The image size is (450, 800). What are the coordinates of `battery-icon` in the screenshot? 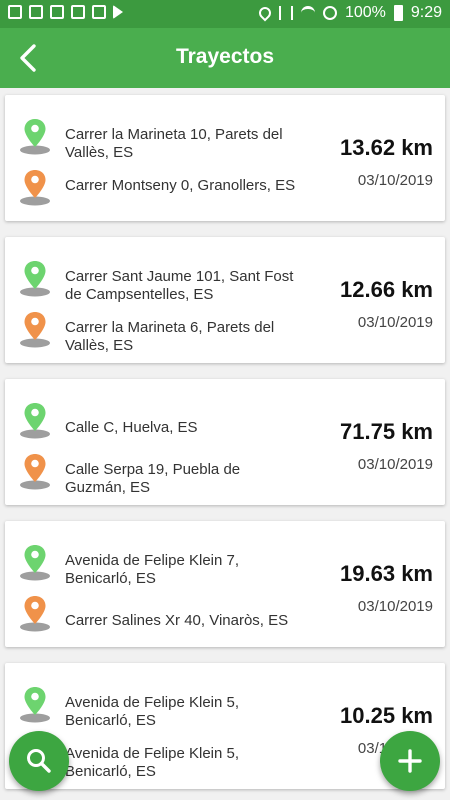 It's located at (398, 13).